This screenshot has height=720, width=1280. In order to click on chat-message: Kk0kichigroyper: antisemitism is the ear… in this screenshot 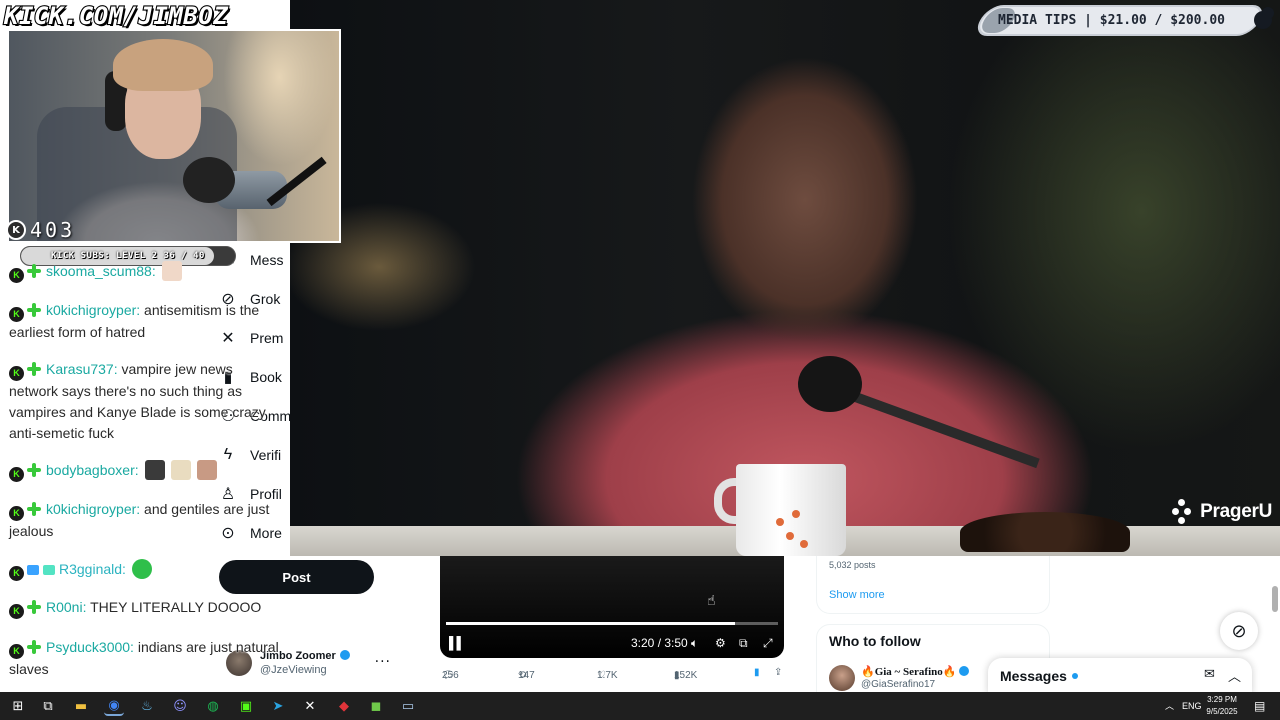, I will do `click(164, 321)`.